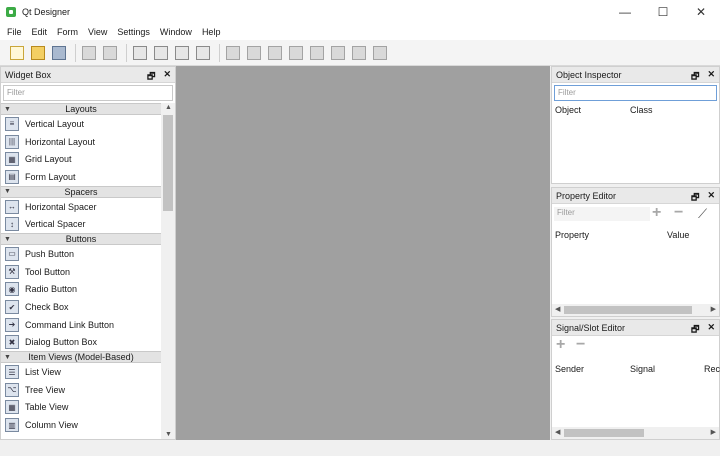  What do you see at coordinates (81, 142) in the screenshot?
I see `widget-item-horizontal-layout: ||| Horizontal Layout` at bounding box center [81, 142].